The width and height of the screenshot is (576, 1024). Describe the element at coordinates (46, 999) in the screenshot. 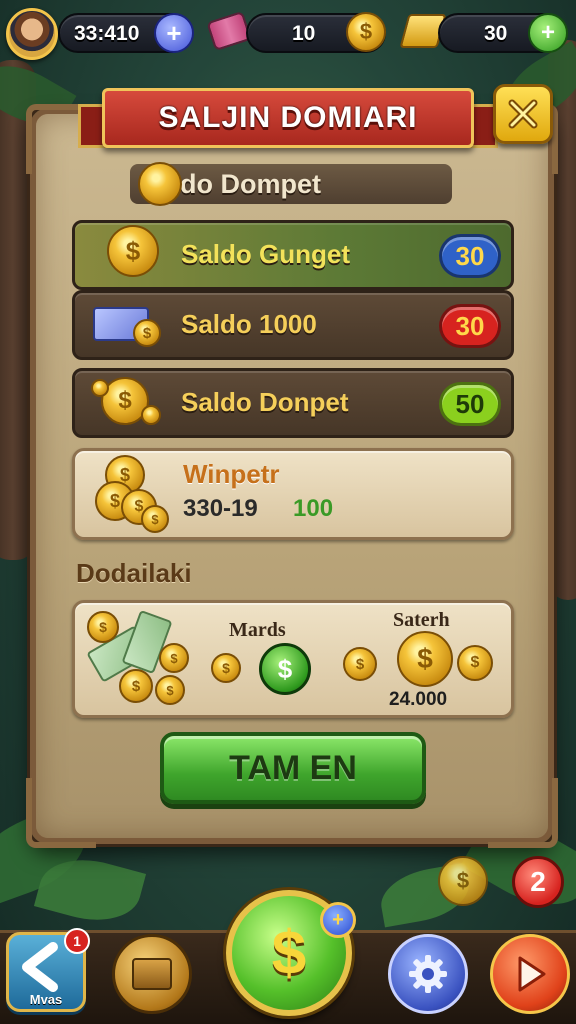

I see `back-button-label: Mvas` at that location.